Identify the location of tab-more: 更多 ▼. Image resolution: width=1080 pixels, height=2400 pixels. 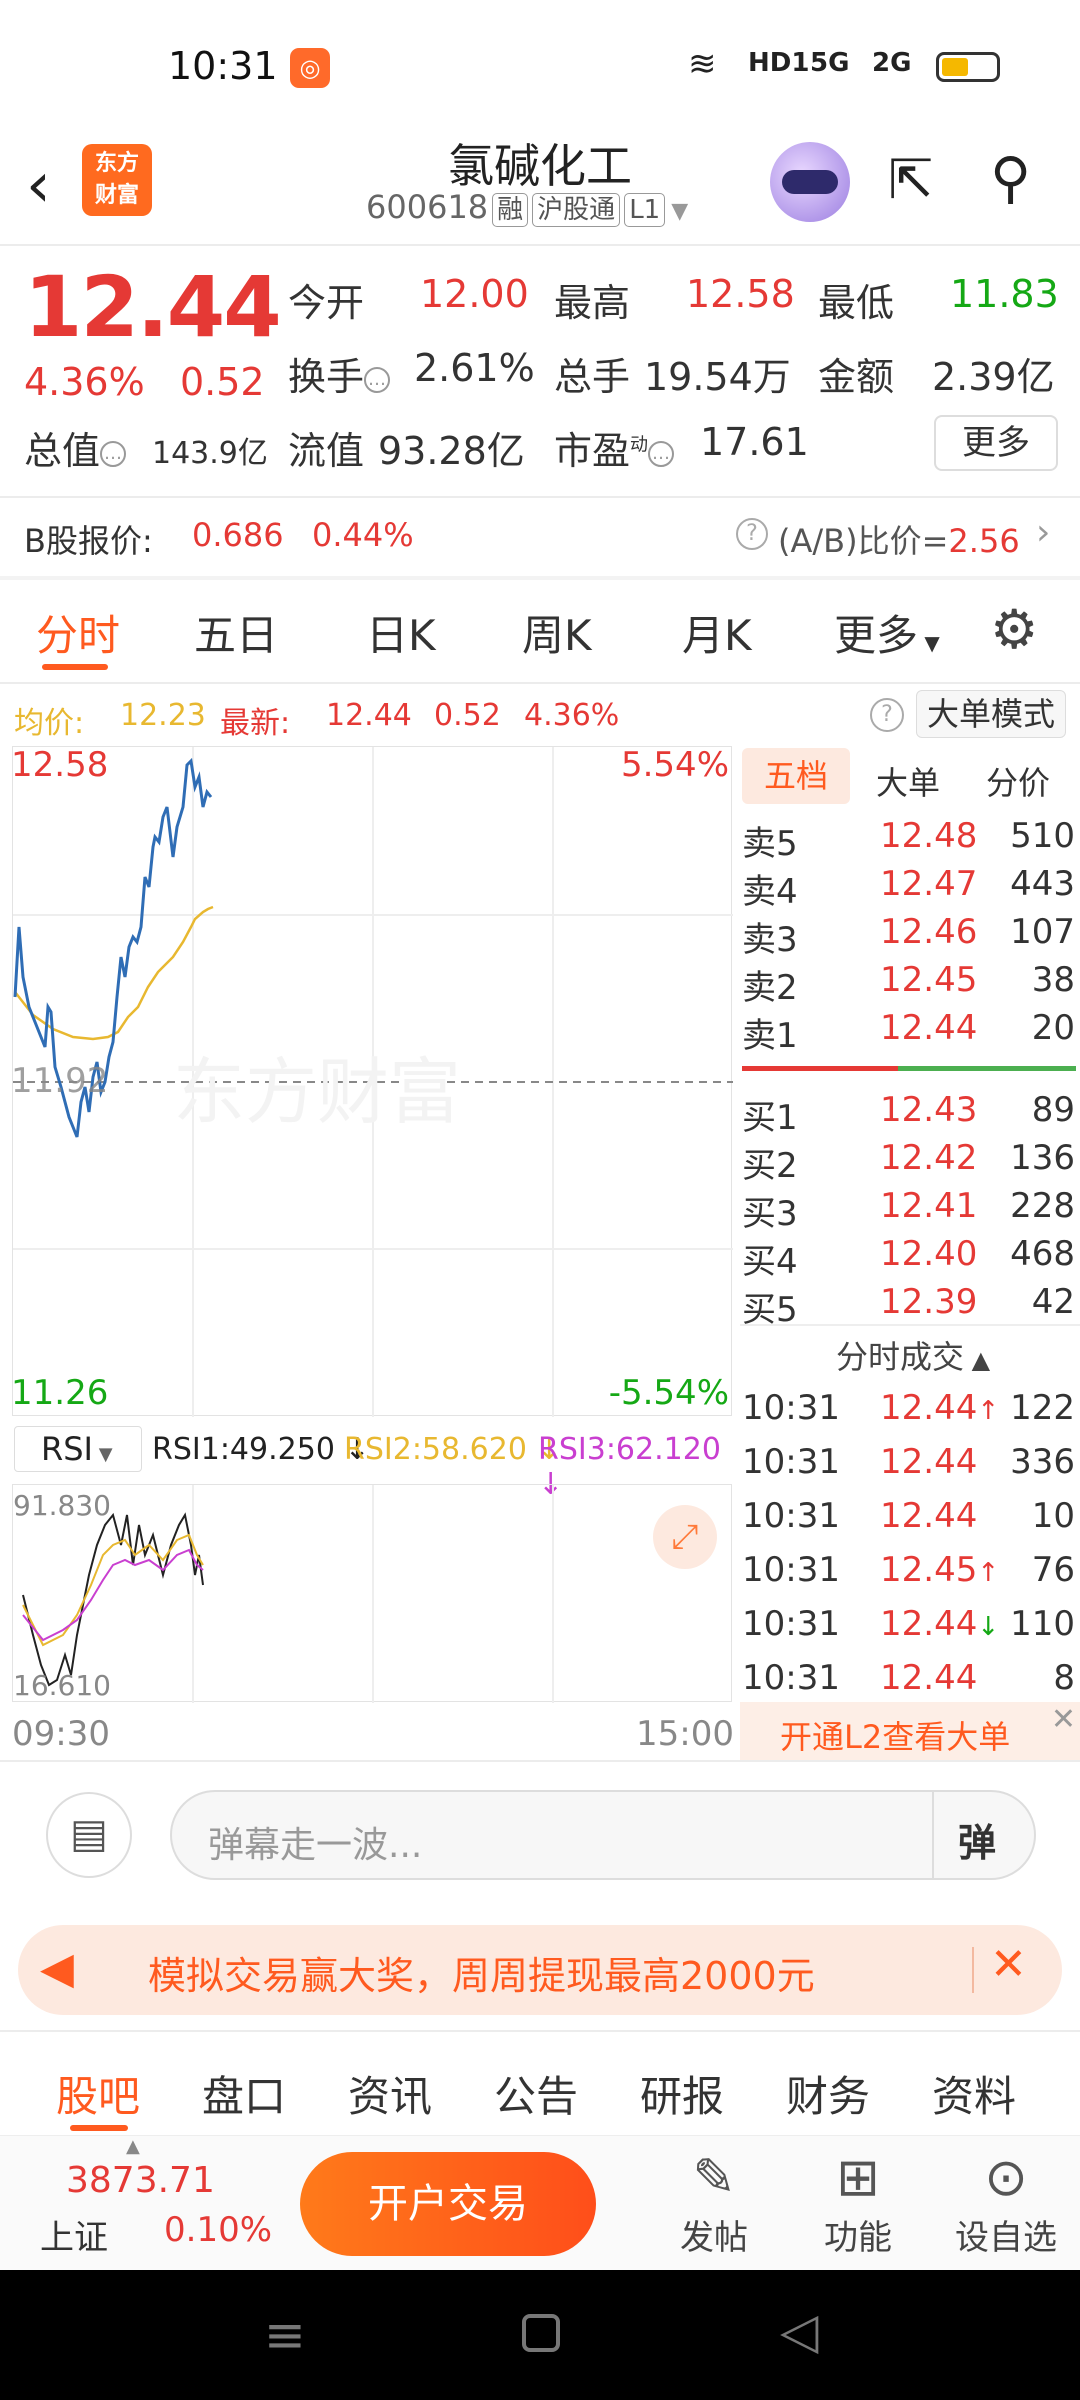
(887, 632).